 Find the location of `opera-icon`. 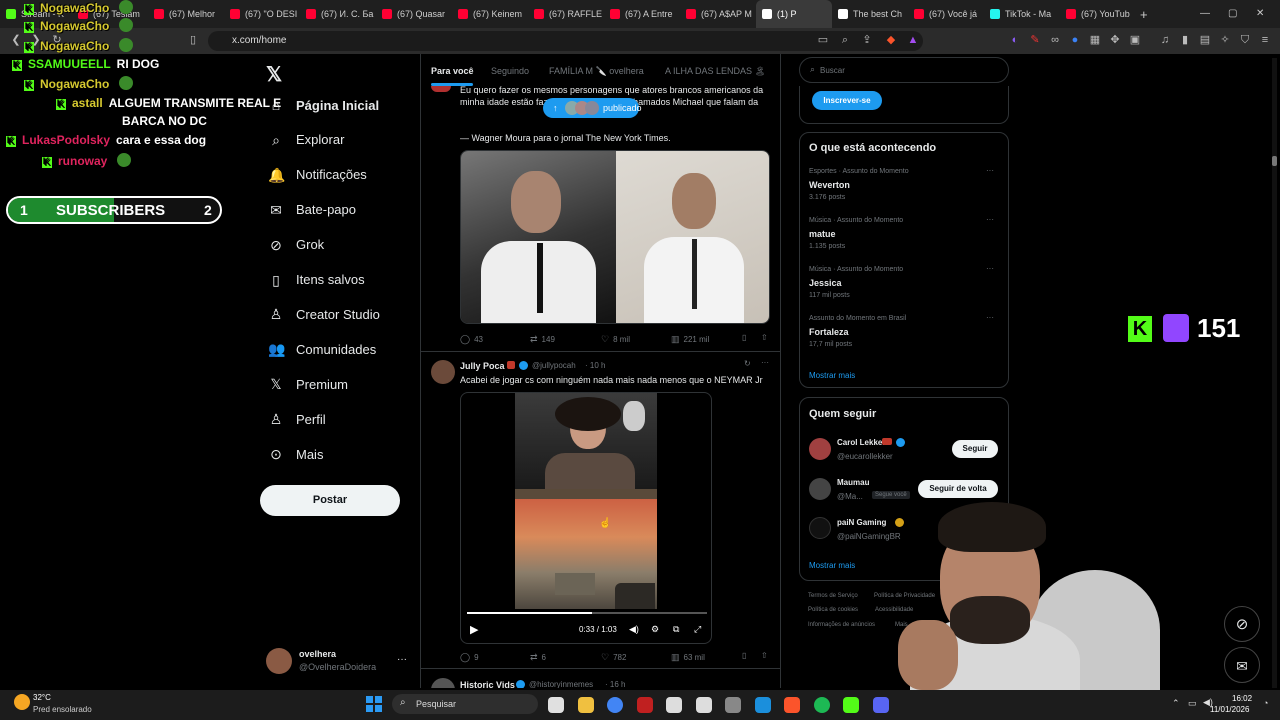

opera-icon is located at coordinates (644, 705).